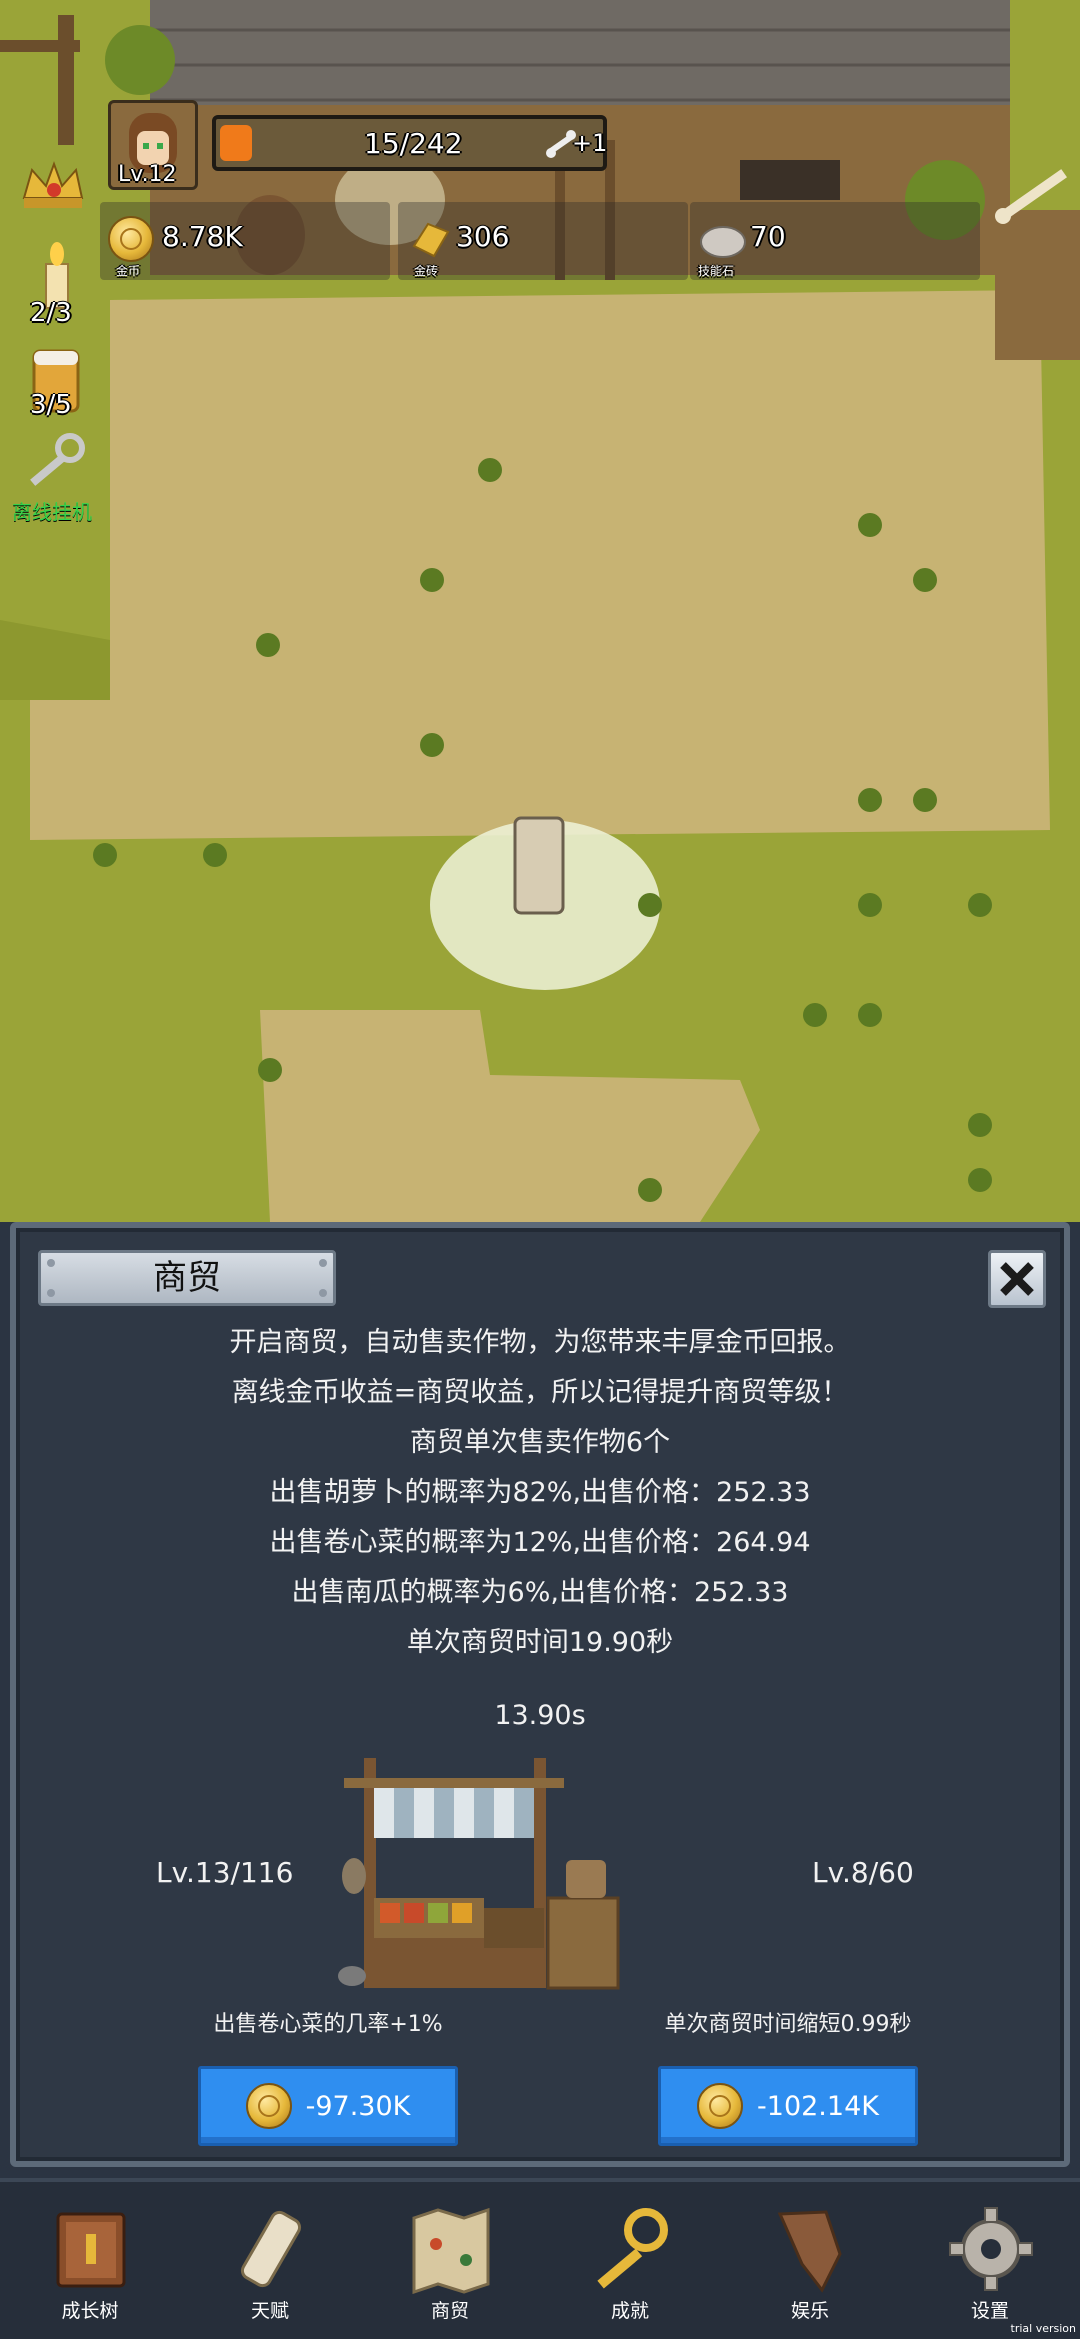  What do you see at coordinates (52, 512) in the screenshot?
I see `offline-idle-label: 离线挂机` at bounding box center [52, 512].